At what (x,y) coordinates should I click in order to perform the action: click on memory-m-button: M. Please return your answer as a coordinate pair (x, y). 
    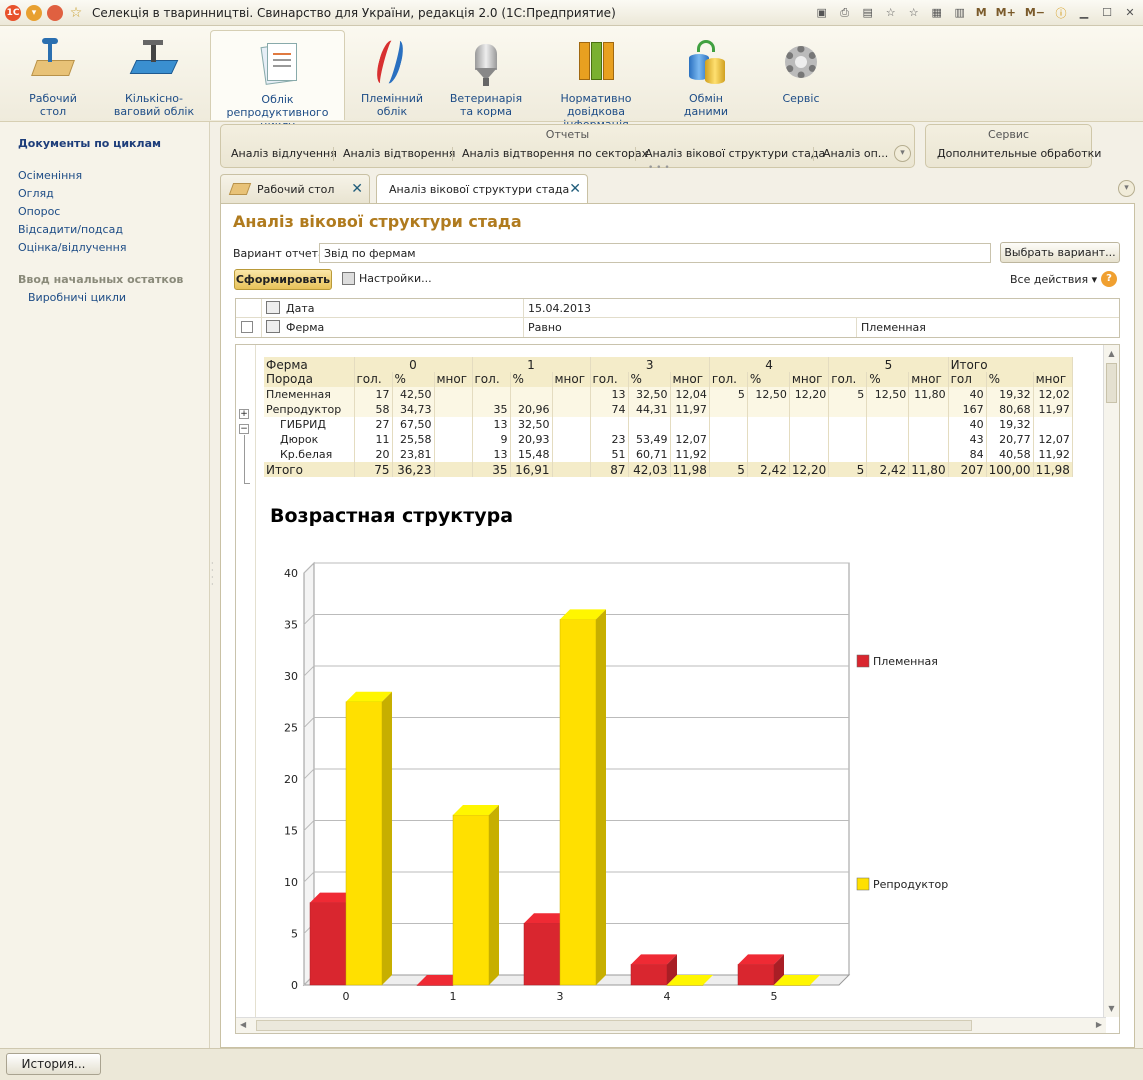
    Looking at the image, I should click on (981, 12).